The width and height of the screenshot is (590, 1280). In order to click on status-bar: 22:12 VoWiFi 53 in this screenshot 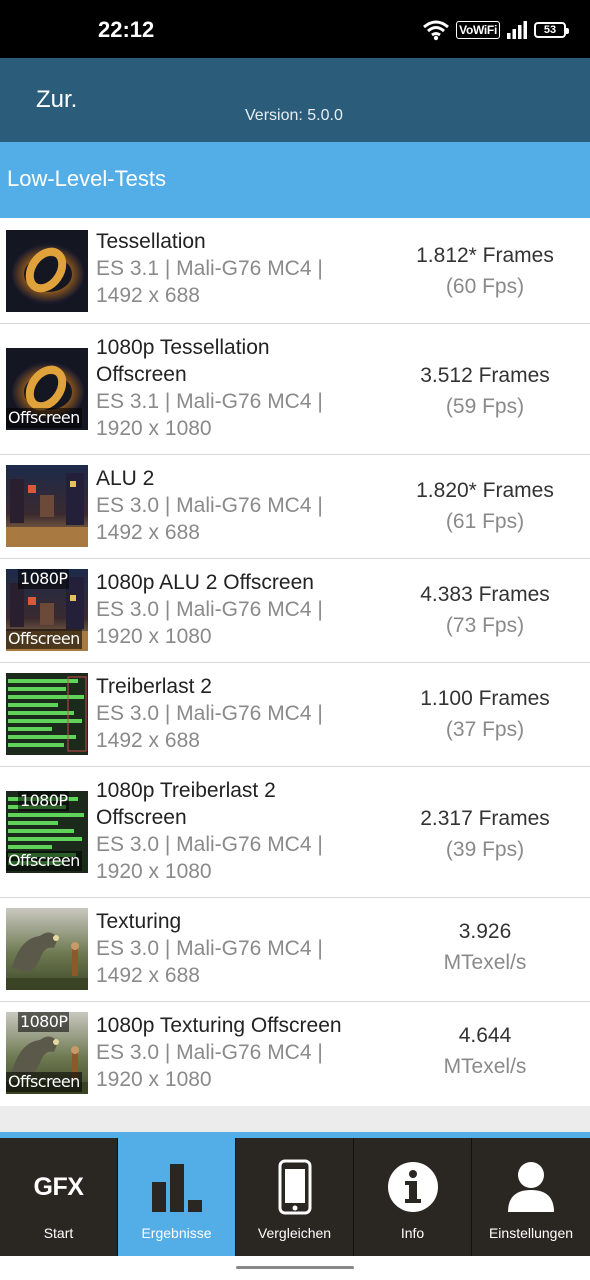, I will do `click(295, 29)`.